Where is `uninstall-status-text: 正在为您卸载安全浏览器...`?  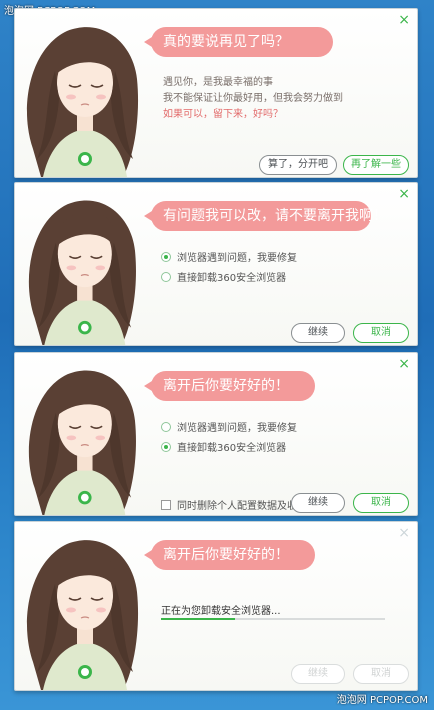
uninstall-status-text: 正在为您卸载安全浏览器... is located at coordinates (221, 611).